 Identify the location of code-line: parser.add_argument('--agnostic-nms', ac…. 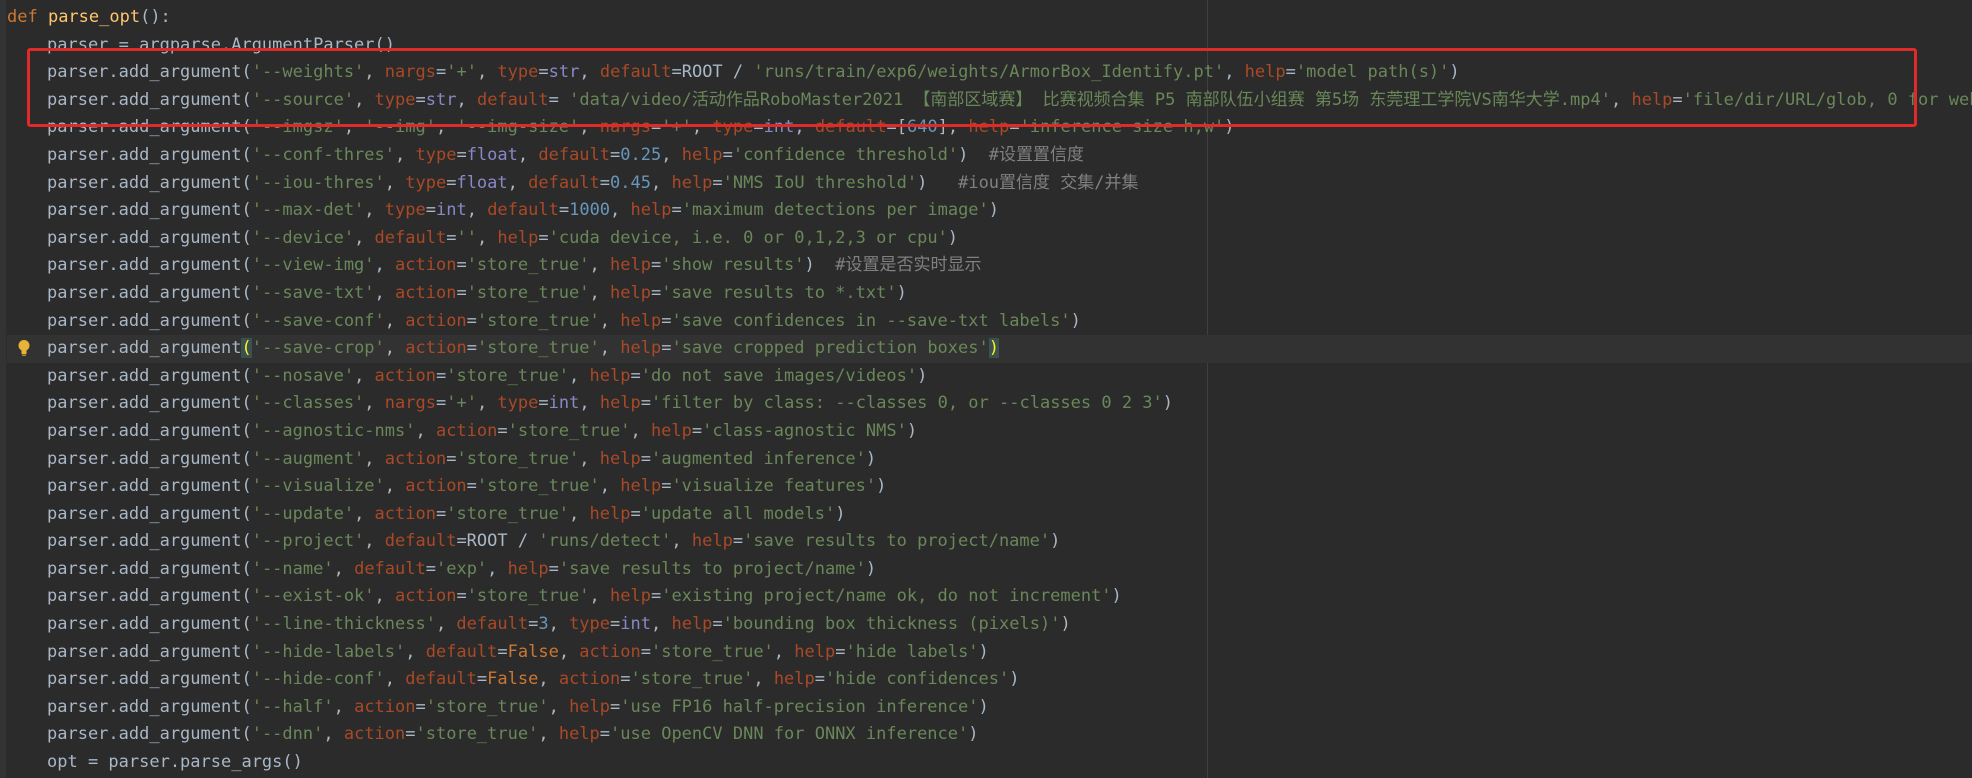
(989, 432).